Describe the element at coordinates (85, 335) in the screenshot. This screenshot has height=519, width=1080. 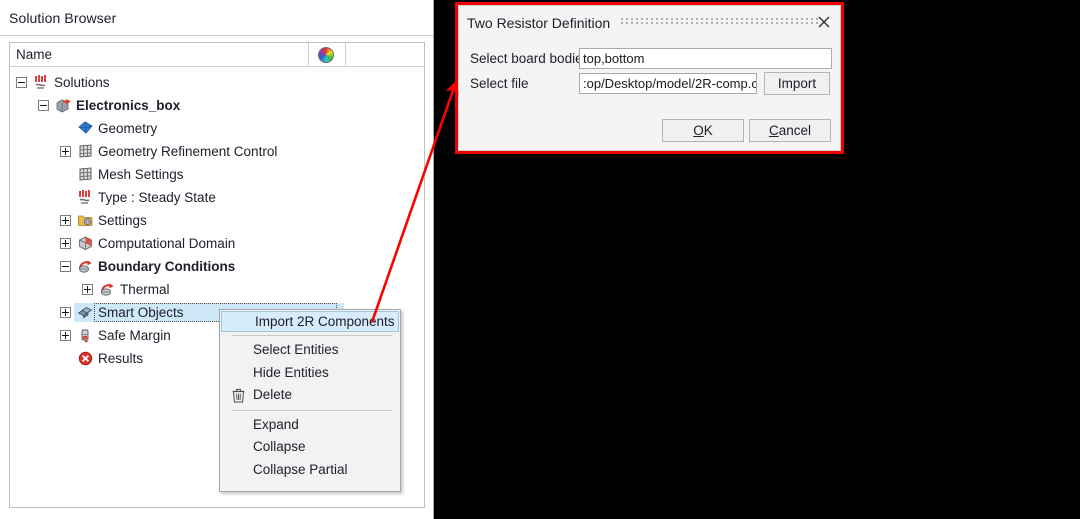
I see `safe-margin-icon` at that location.